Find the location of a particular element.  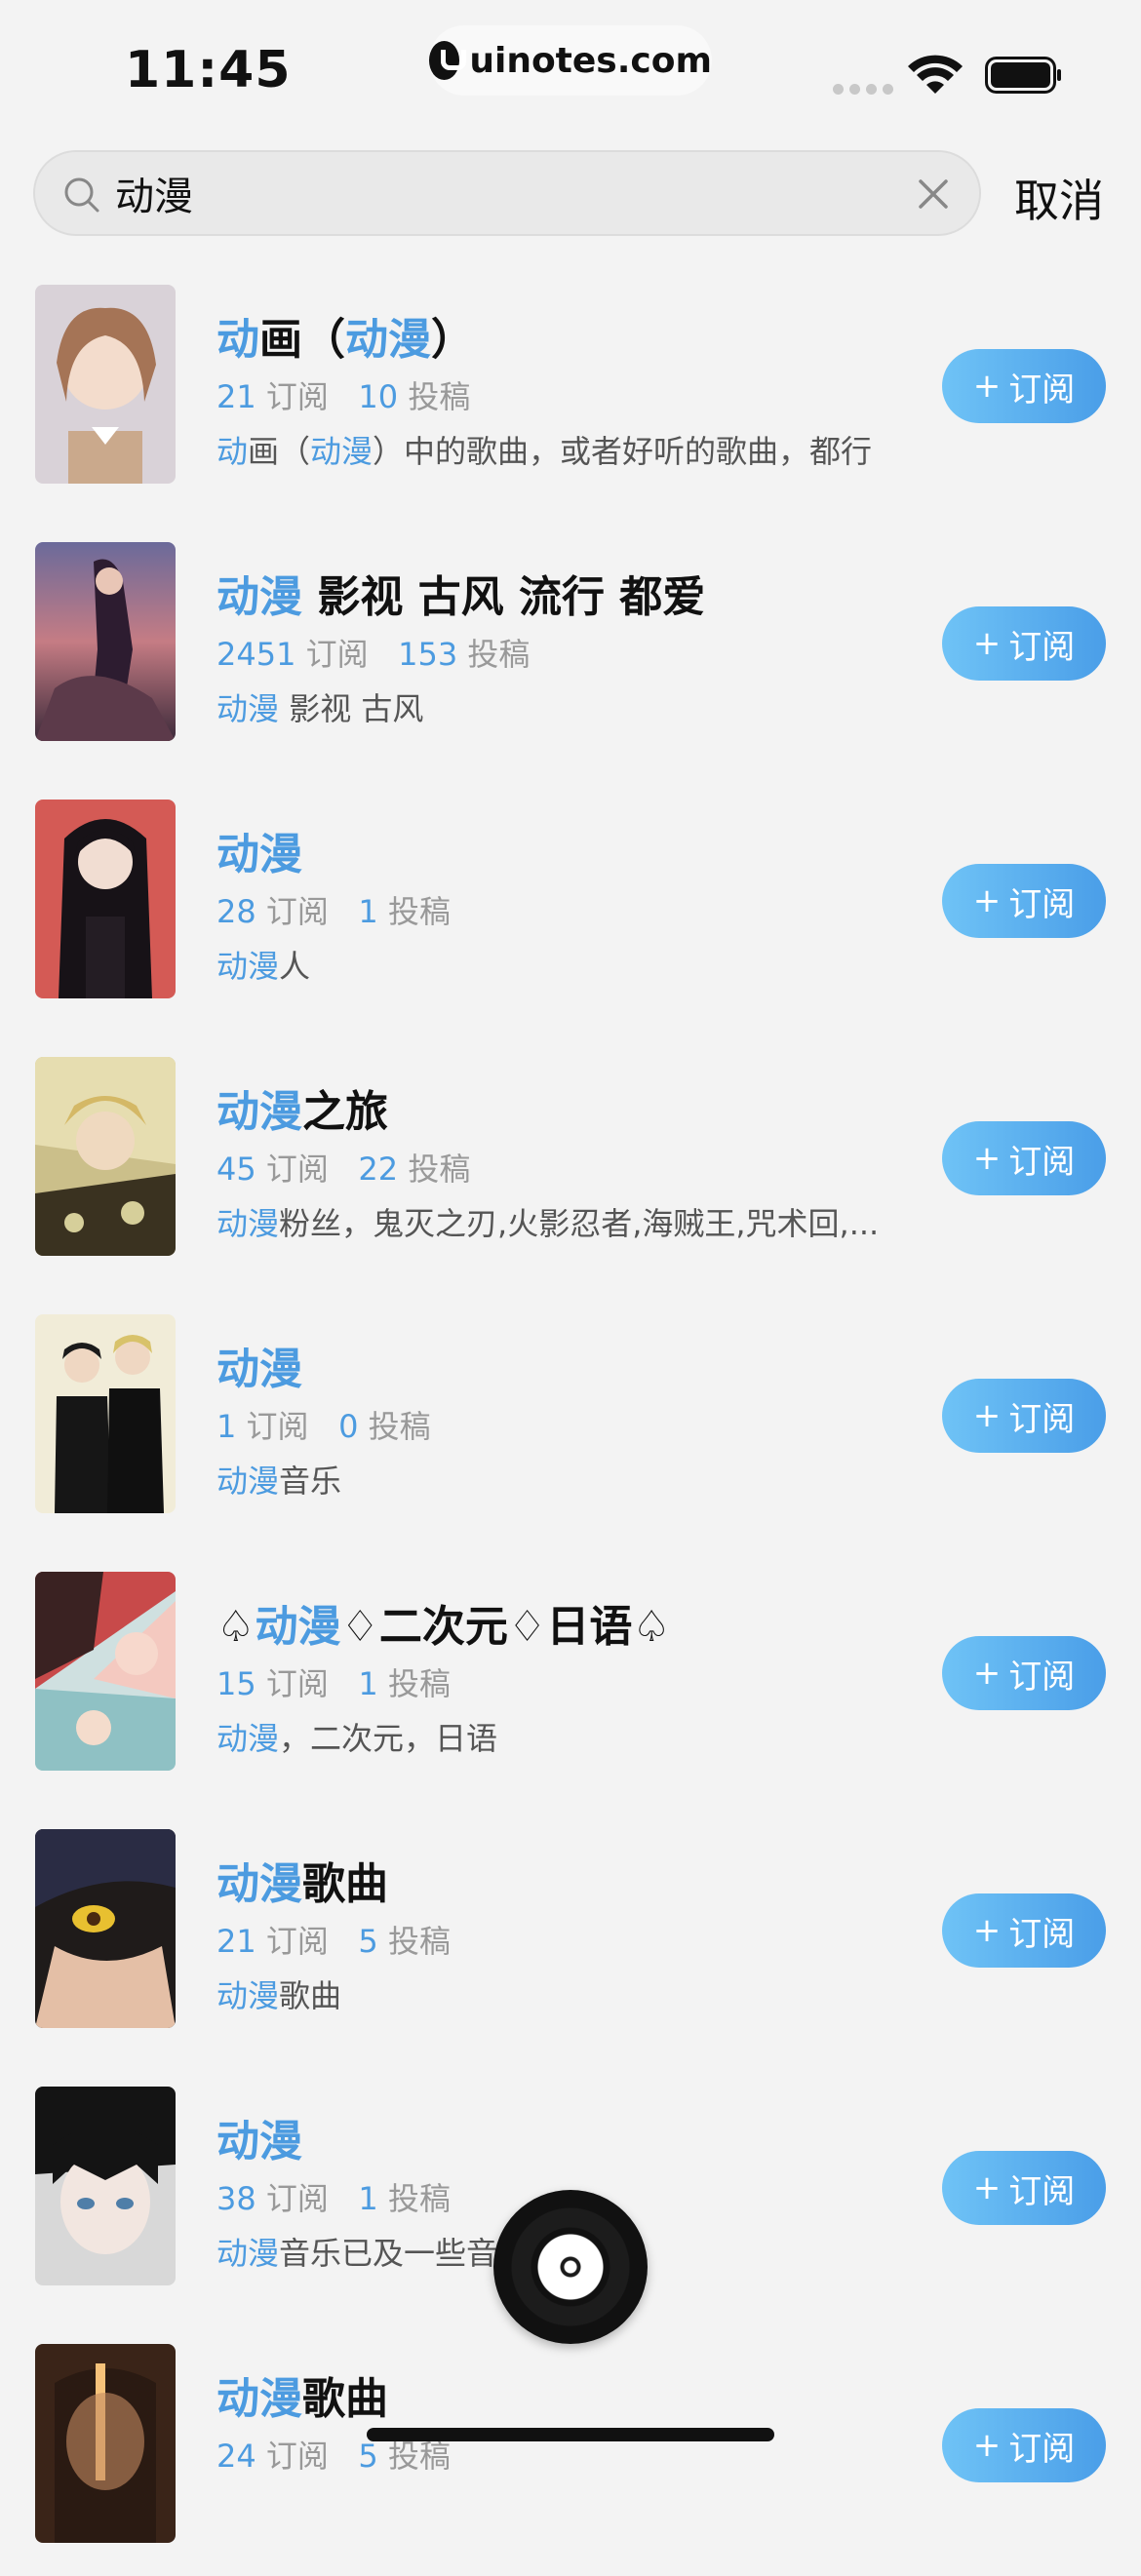

item-title: ♤动漫♢二次元♢日语♤ is located at coordinates (443, 1622).